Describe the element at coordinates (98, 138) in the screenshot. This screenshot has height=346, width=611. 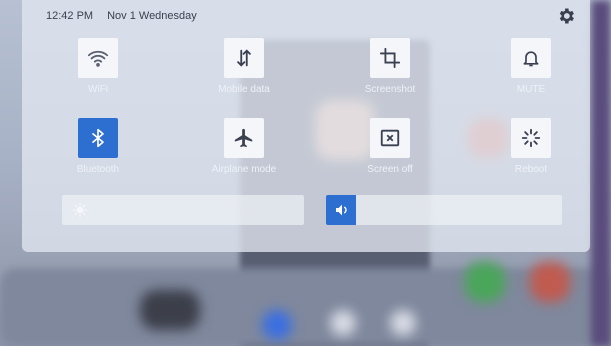
I see `bluetooth-icon` at that location.